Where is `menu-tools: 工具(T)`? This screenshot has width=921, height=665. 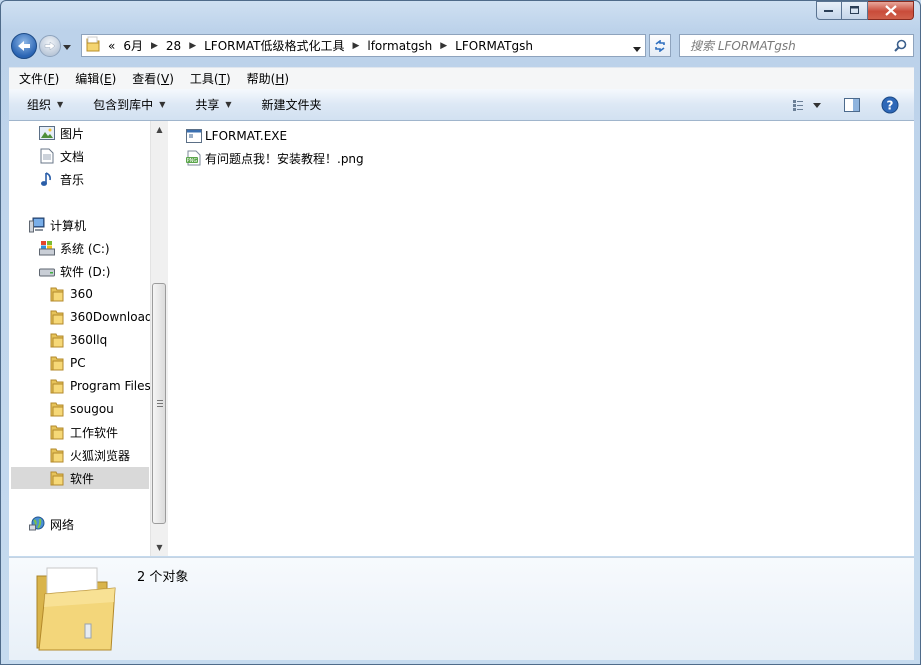 menu-tools: 工具(T) is located at coordinates (210, 79).